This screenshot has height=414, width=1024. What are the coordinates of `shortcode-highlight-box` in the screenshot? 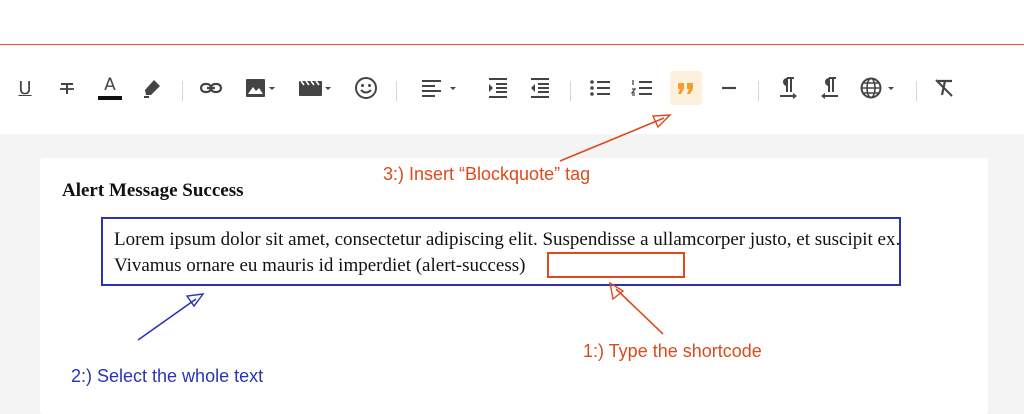 It's located at (616, 265).